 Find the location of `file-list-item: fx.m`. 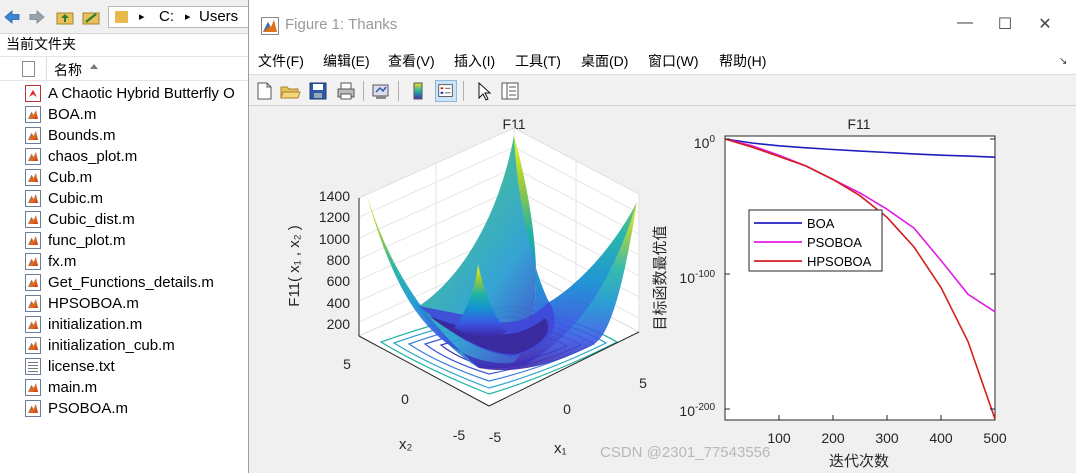

file-list-item: fx.m is located at coordinates (125, 261).